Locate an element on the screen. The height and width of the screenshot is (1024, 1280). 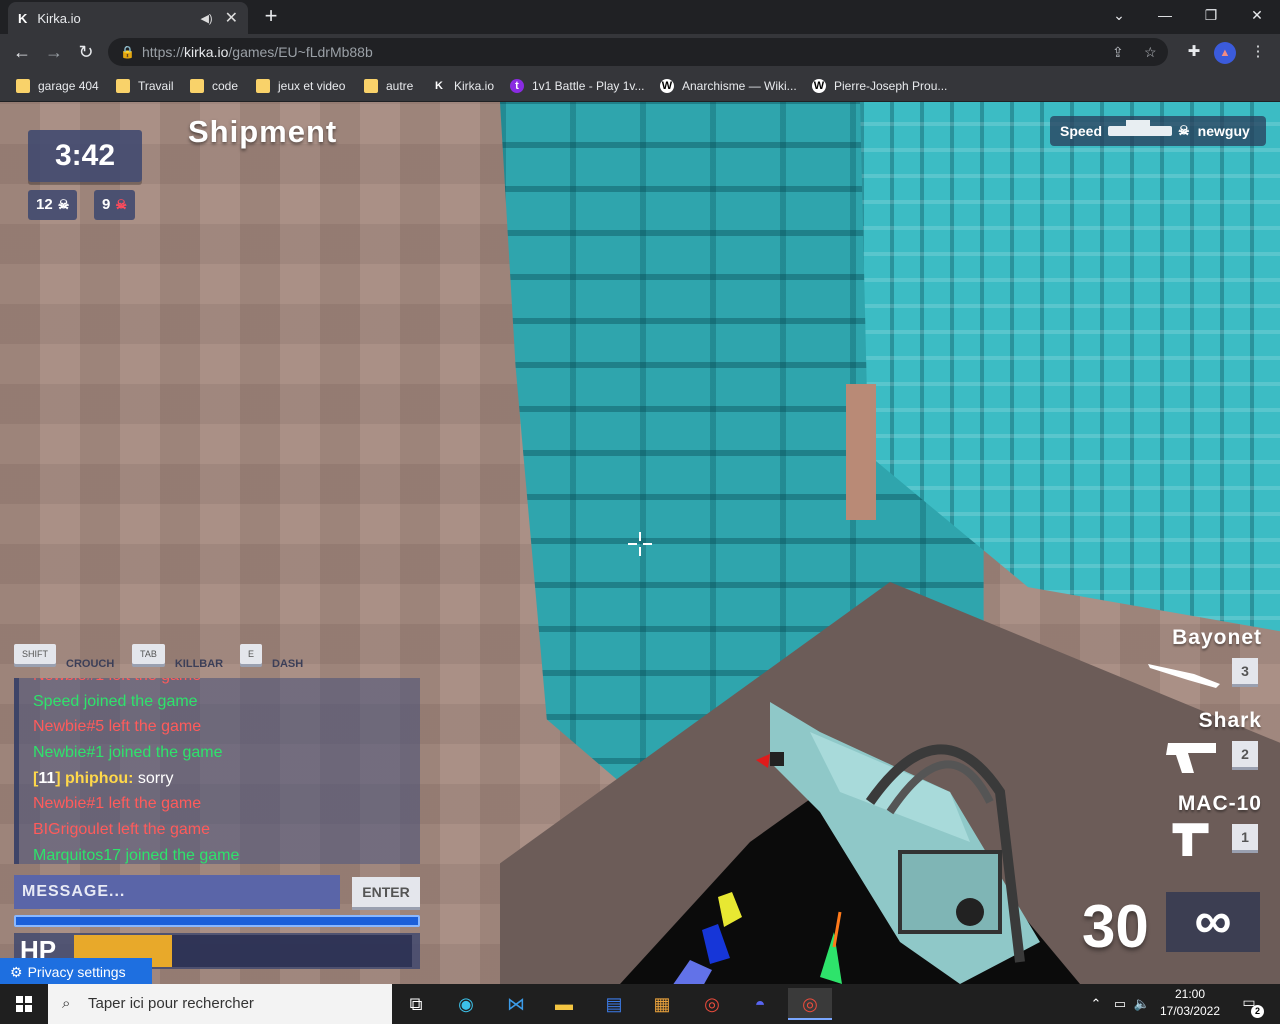
tray-chevron-icon: ⌃ is located at coordinates (1096, 1004).